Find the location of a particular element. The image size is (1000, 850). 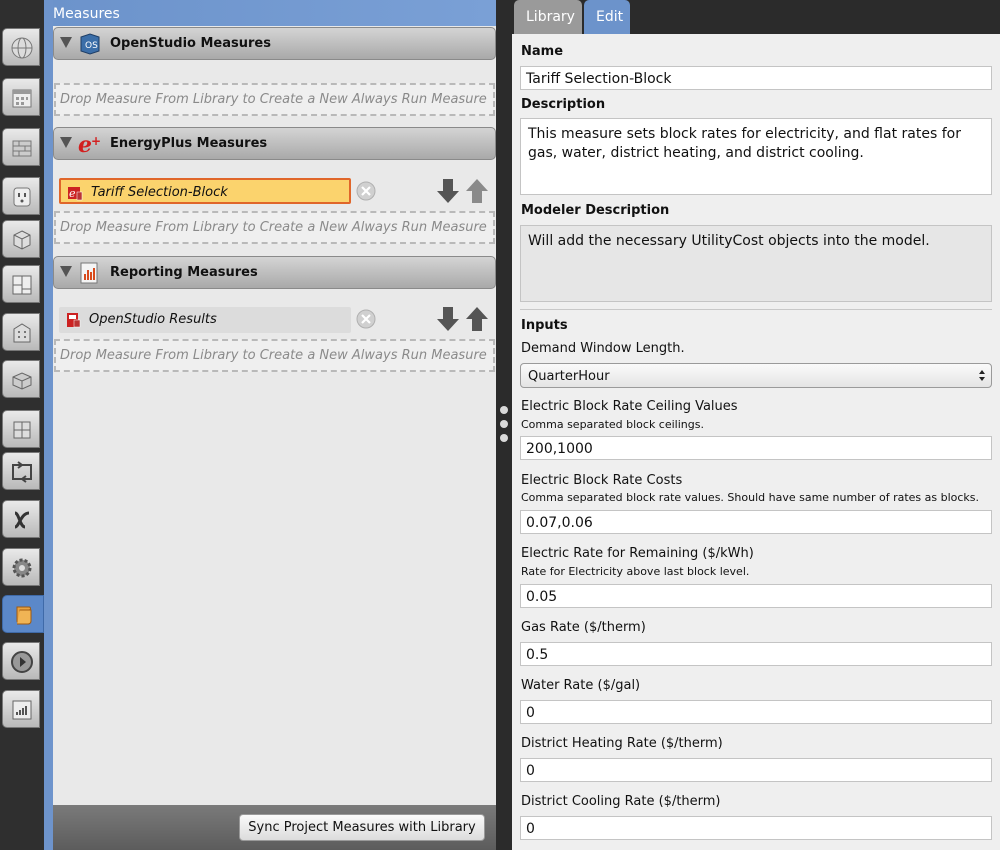

water-rate-field: 0 is located at coordinates (756, 712).